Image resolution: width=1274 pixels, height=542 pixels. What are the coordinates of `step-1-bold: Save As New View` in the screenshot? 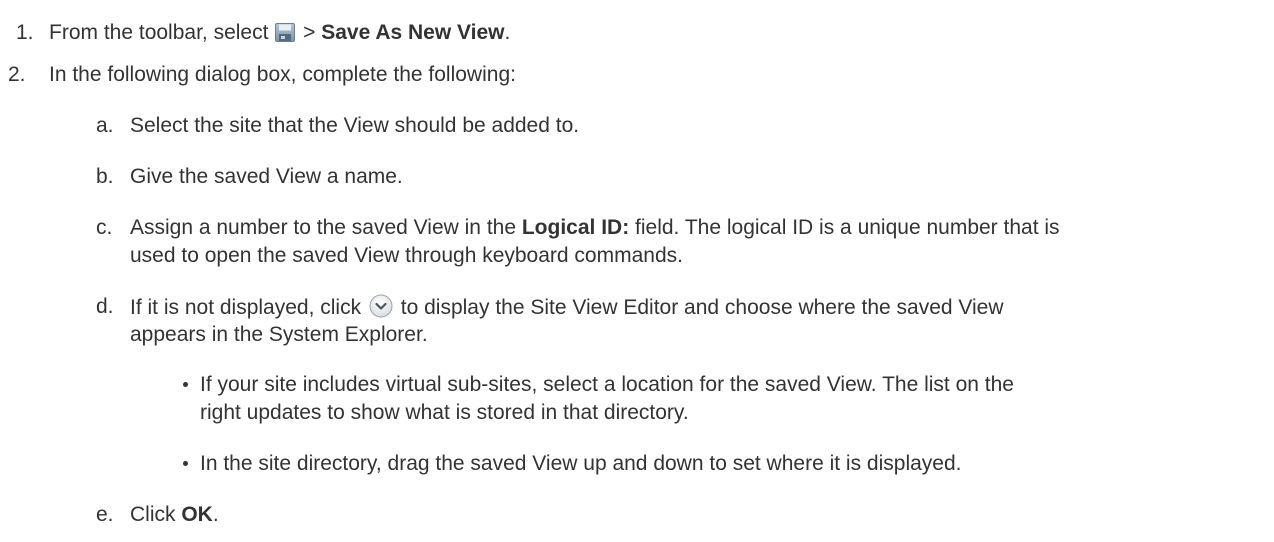 It's located at (413, 32).